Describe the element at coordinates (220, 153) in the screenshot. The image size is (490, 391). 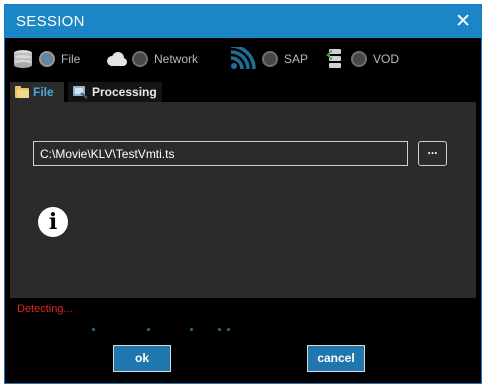
I see `file-path-input: C:\Movie\KLV\TestVmti.ts` at that location.